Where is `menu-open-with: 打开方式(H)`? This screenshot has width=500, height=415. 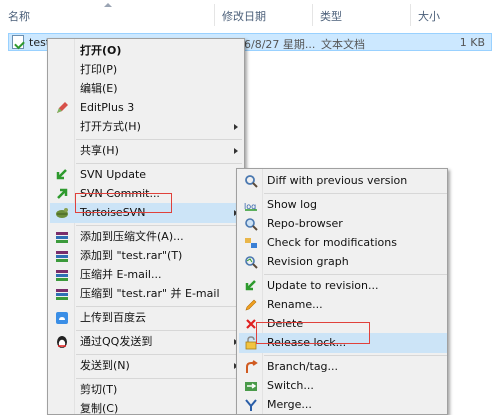 menu-open-with: 打开方式(H) is located at coordinates (147, 127).